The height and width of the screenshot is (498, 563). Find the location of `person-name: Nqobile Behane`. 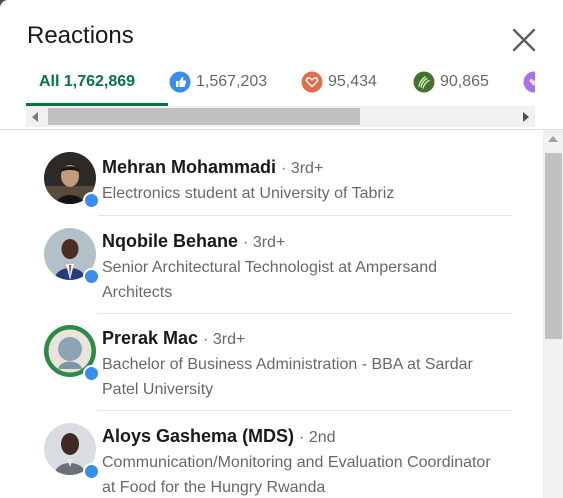

person-name: Nqobile Behane is located at coordinates (170, 241).